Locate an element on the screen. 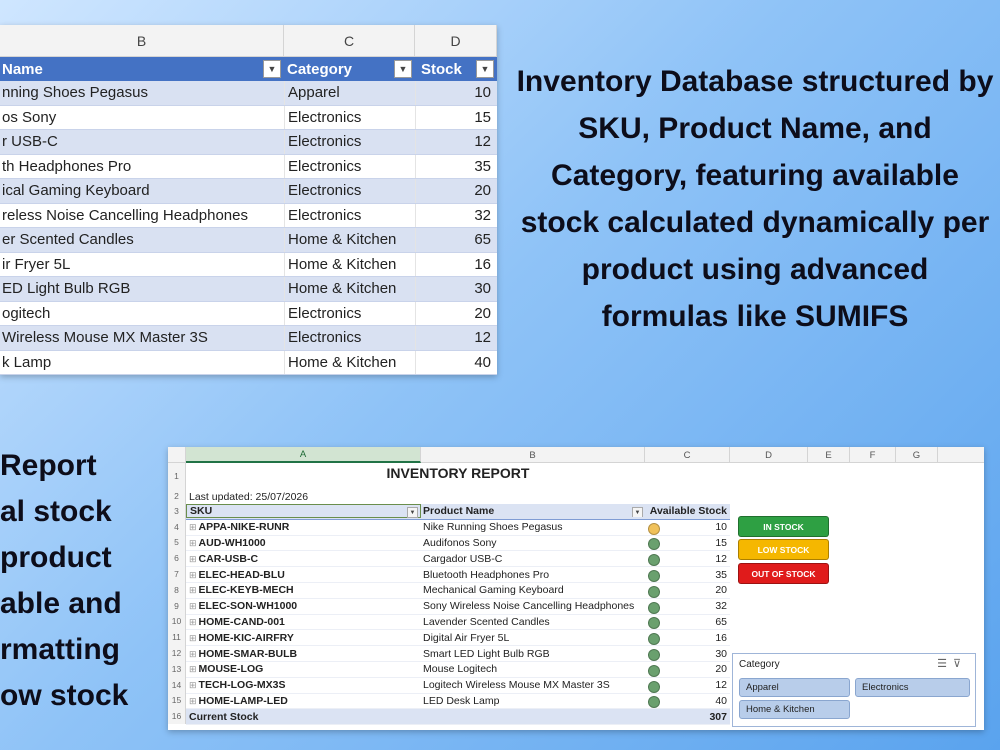 This screenshot has width=1000, height=750. cell-sku: ⊞ HOME-CAND-001 is located at coordinates (303, 622).